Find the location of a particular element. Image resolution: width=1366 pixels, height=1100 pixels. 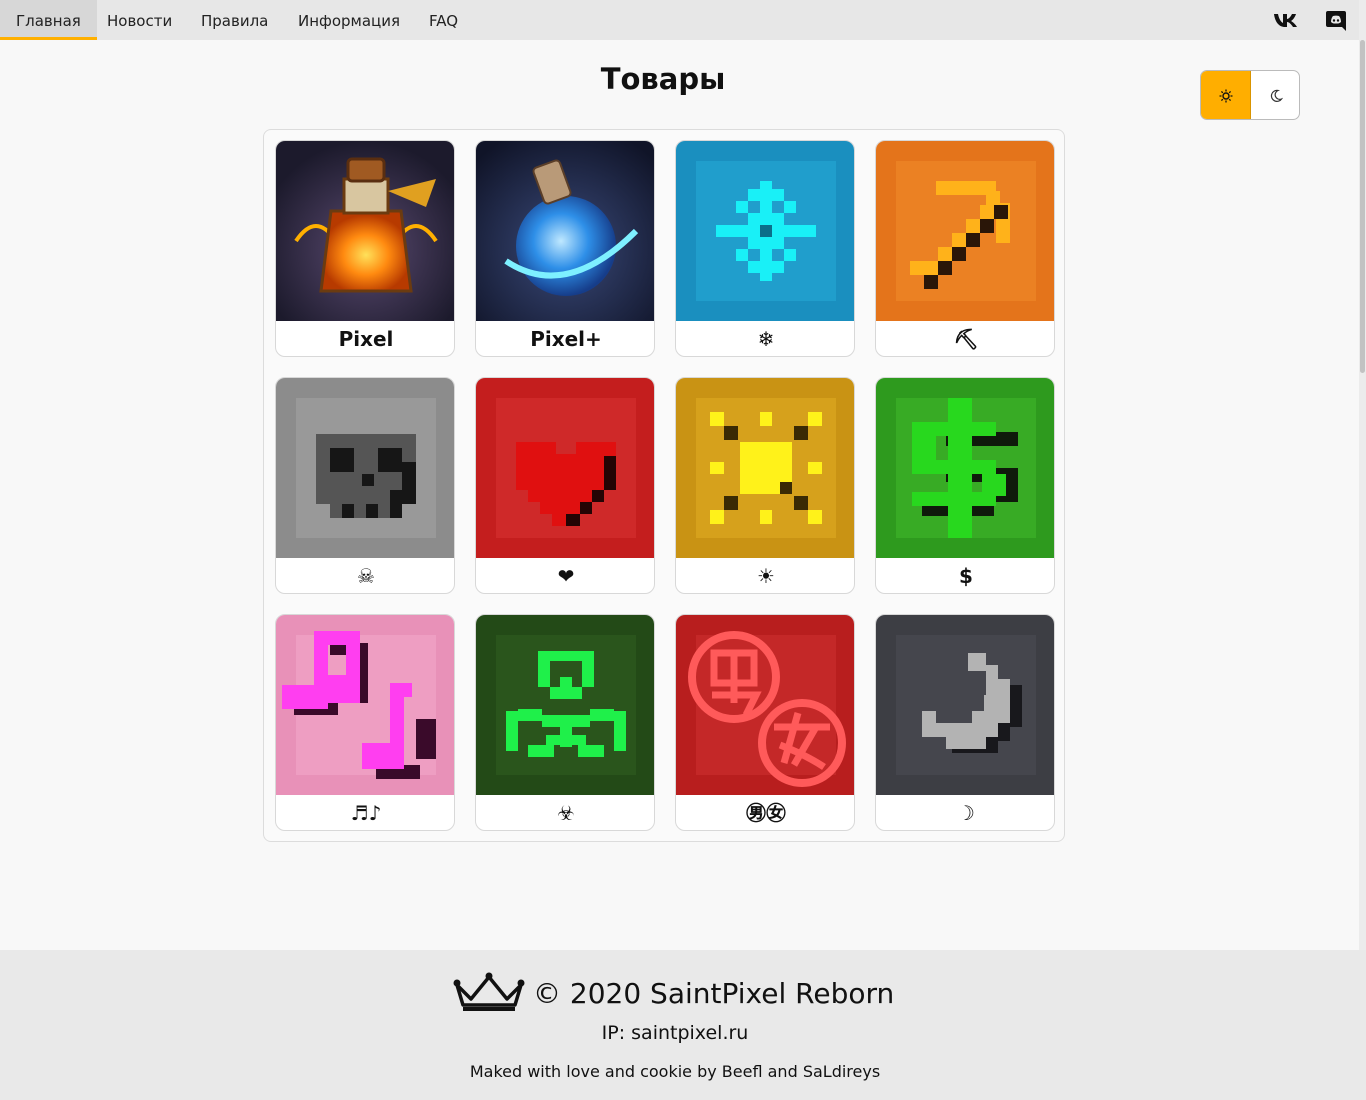

nav-item-home: Главная is located at coordinates (48, 20).